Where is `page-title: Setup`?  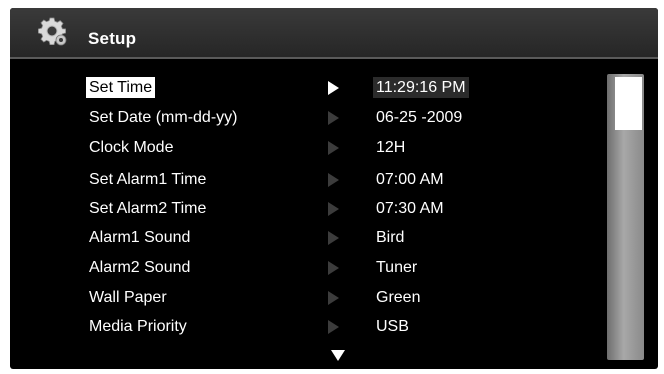 page-title: Setup is located at coordinates (112, 38).